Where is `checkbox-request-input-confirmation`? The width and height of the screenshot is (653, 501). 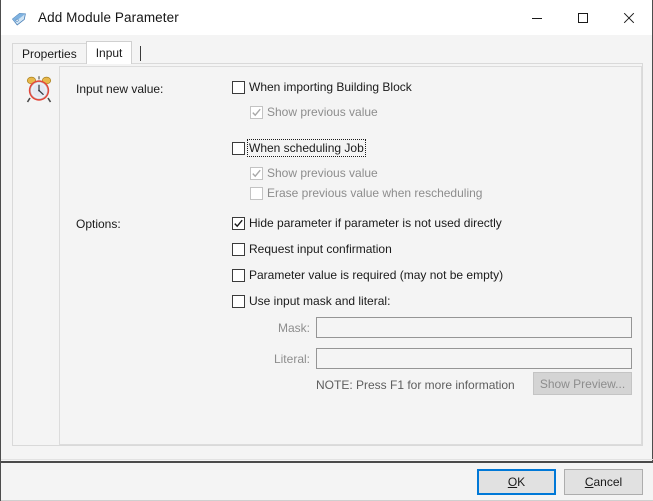 checkbox-request-input-confirmation is located at coordinates (238, 249).